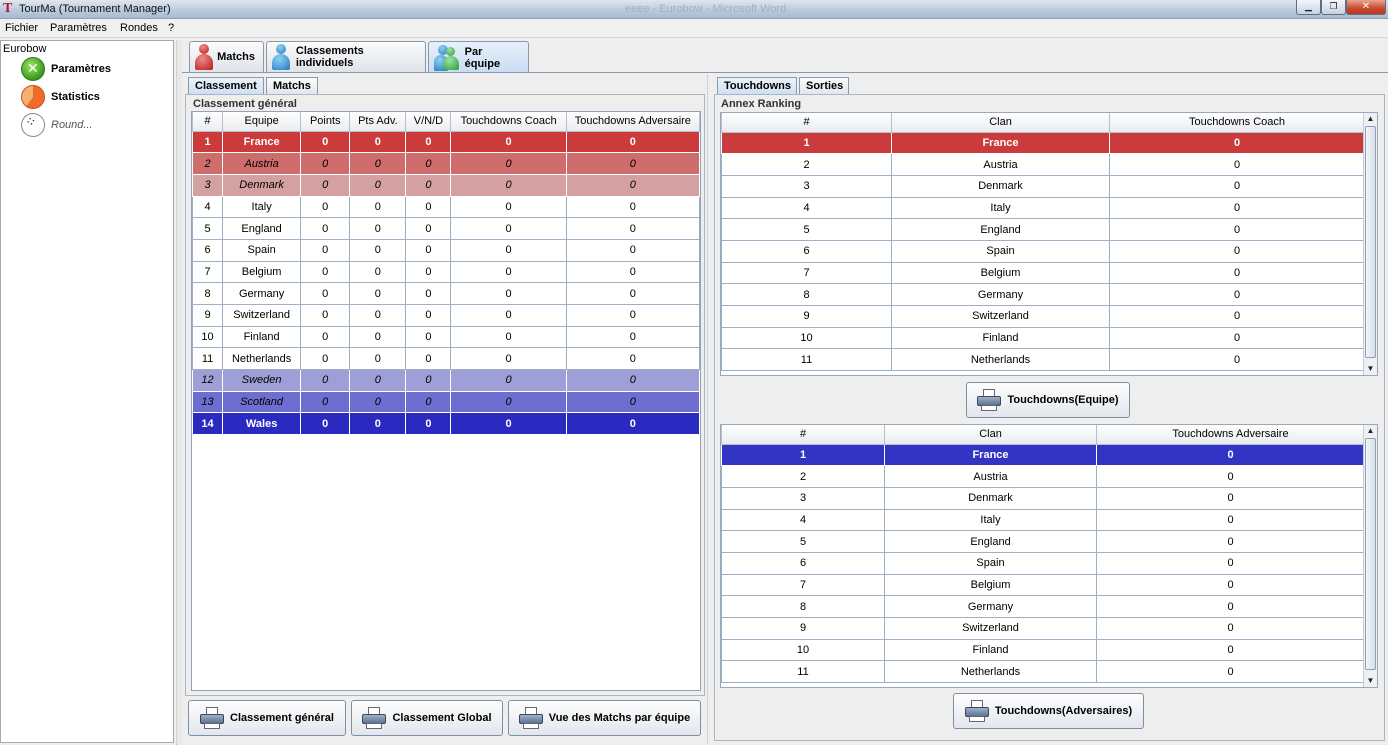  What do you see at coordinates (446, 272) in the screenshot?
I see `table-row: 7 Belgium 0 0 0 0 0` at bounding box center [446, 272].